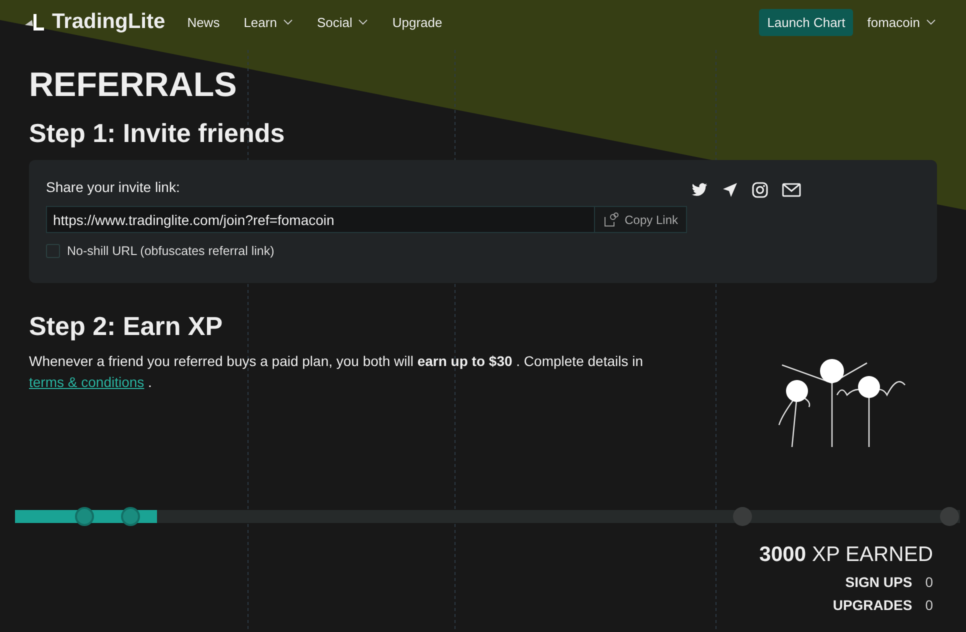 The width and height of the screenshot is (966, 632). What do you see at coordinates (170, 251) in the screenshot?
I see `checkbox-label: No-shill URL (obfuscates referral link)` at bounding box center [170, 251].